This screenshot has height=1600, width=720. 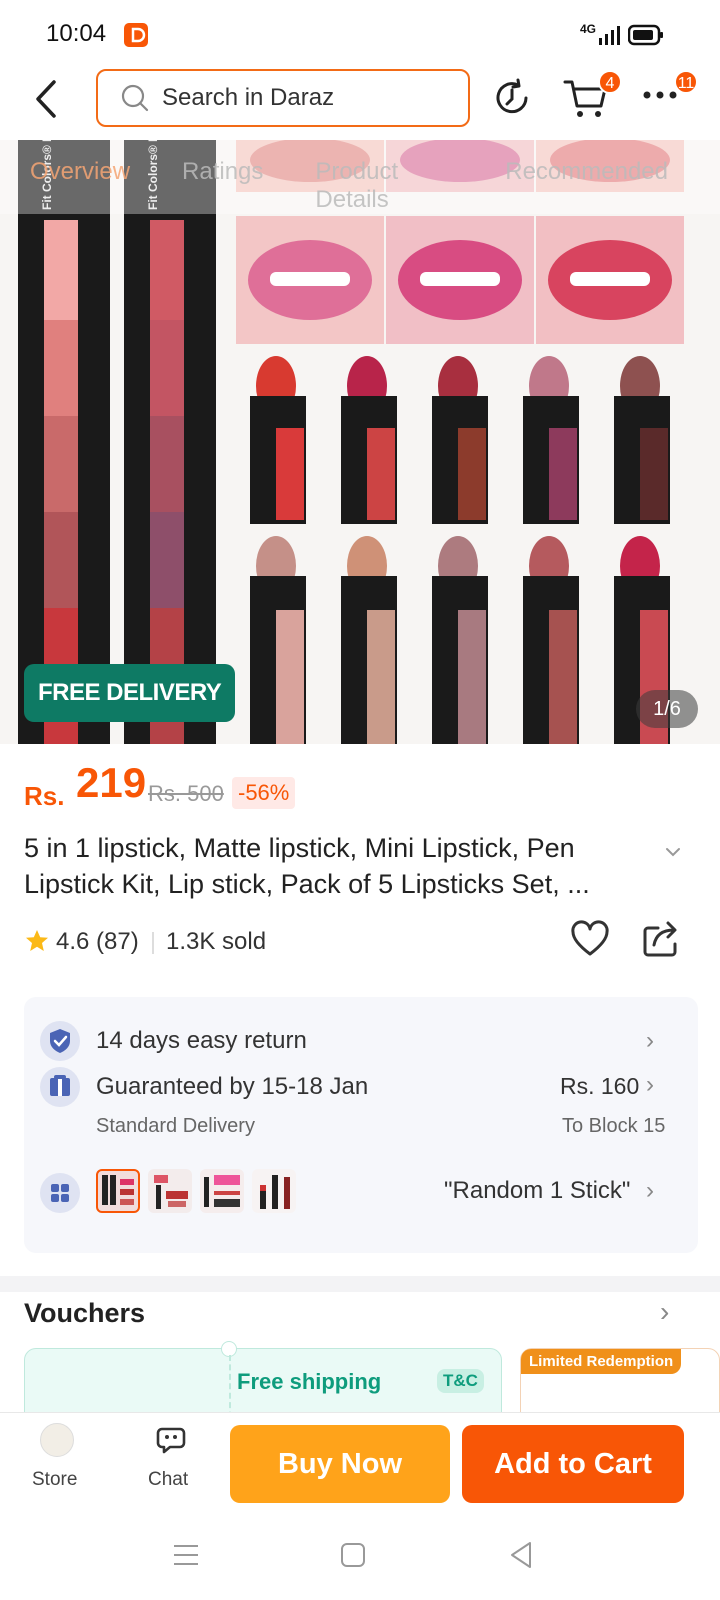 I want to click on status-bar: 10:04 4G, so click(x=360, y=30).